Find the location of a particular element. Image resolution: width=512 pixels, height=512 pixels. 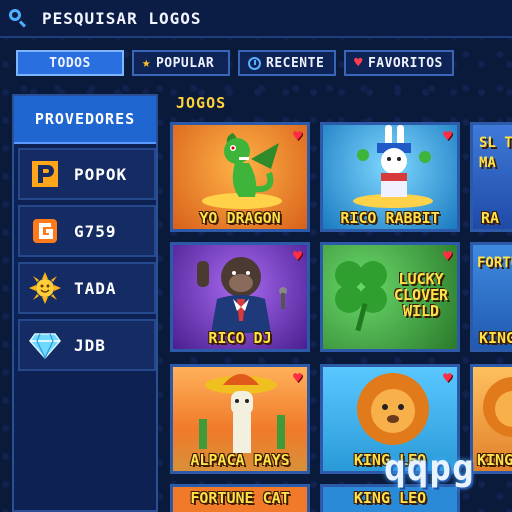

sidebar-item-jdb: JDB is located at coordinates (87, 345).